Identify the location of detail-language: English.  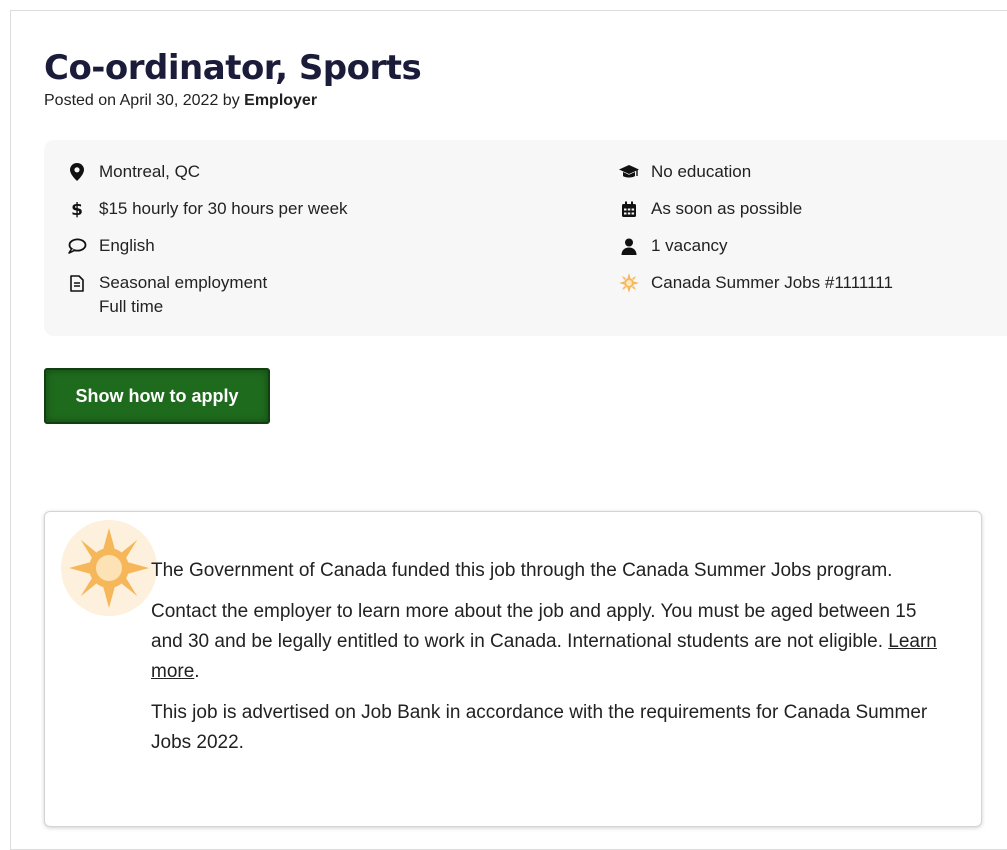
(110, 247).